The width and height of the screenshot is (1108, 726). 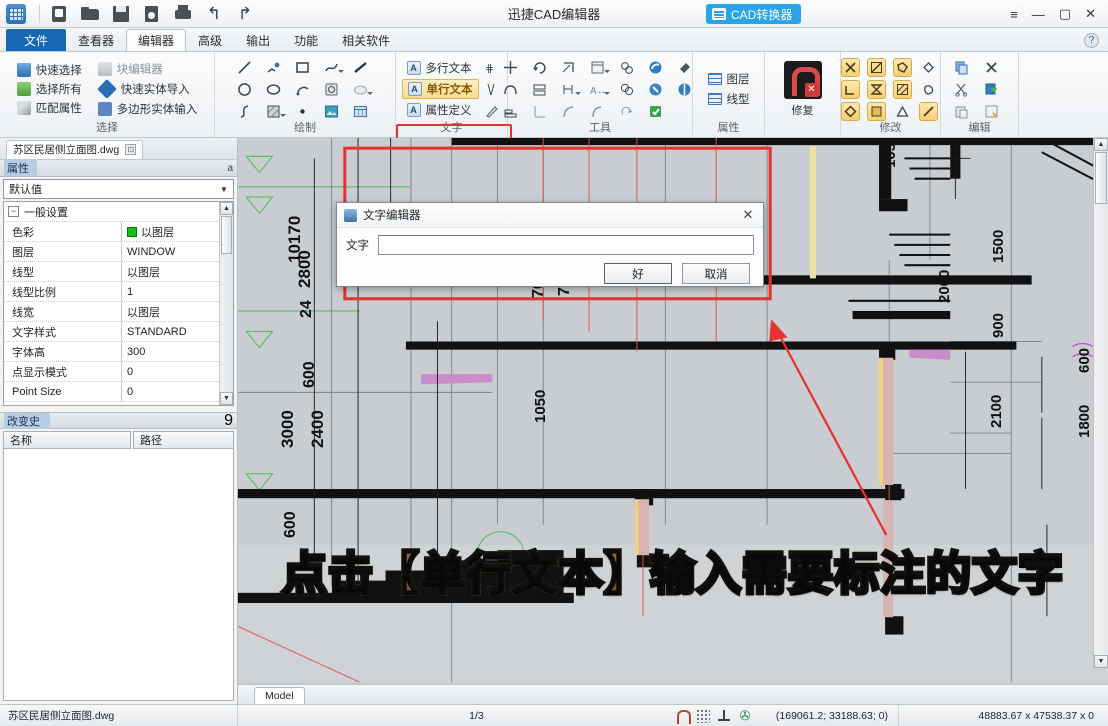 What do you see at coordinates (131, 149) in the screenshot?
I see `document-tab-close-icon: ⊡` at bounding box center [131, 149].